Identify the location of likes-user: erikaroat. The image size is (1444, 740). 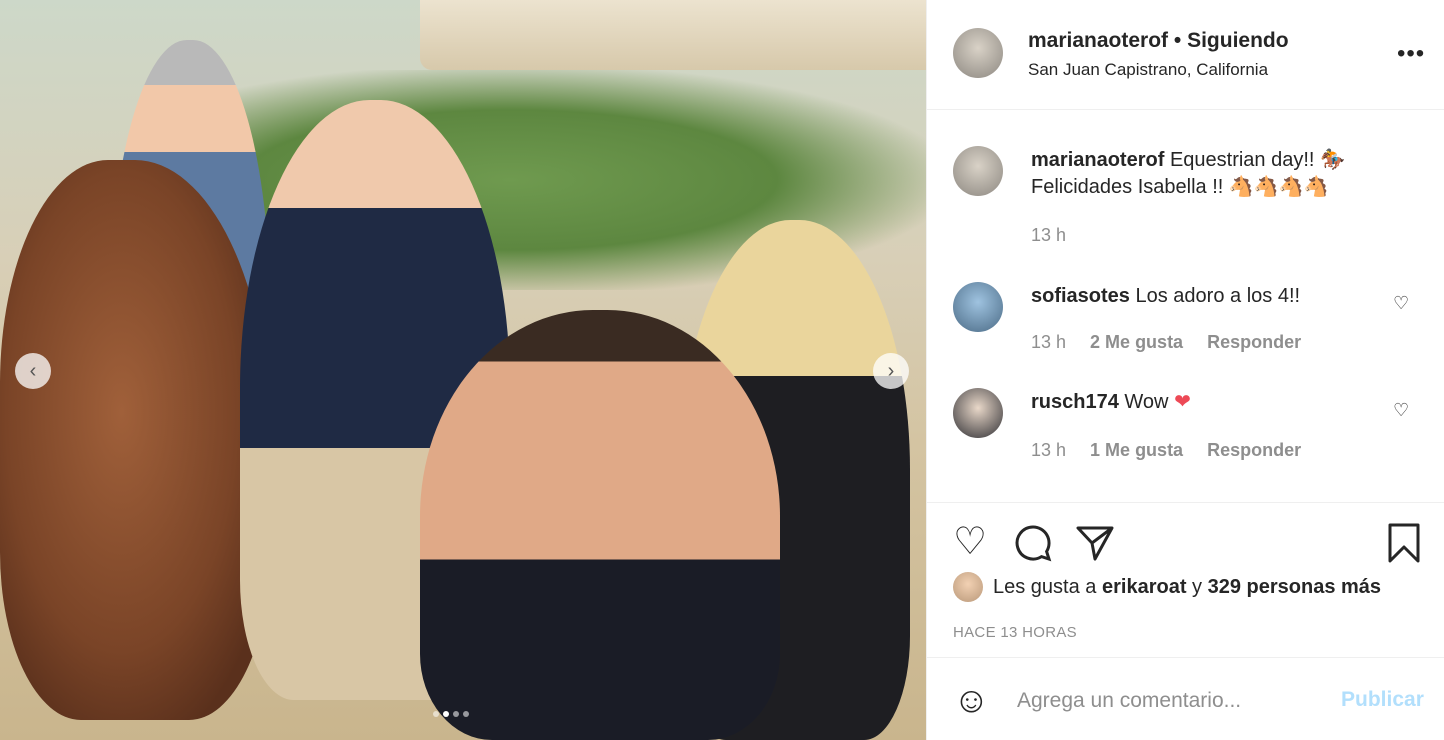
(1144, 587).